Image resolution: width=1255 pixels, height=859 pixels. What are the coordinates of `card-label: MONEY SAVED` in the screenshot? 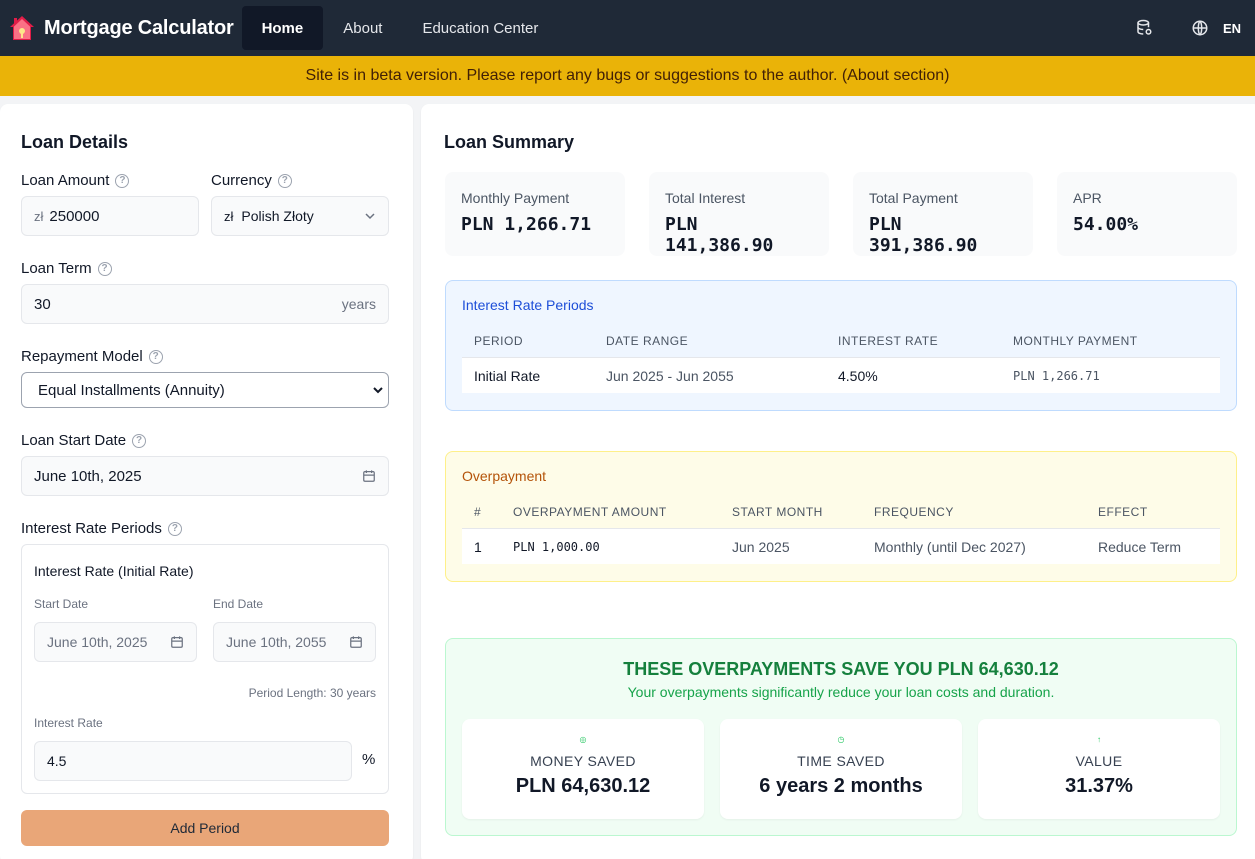 It's located at (583, 761).